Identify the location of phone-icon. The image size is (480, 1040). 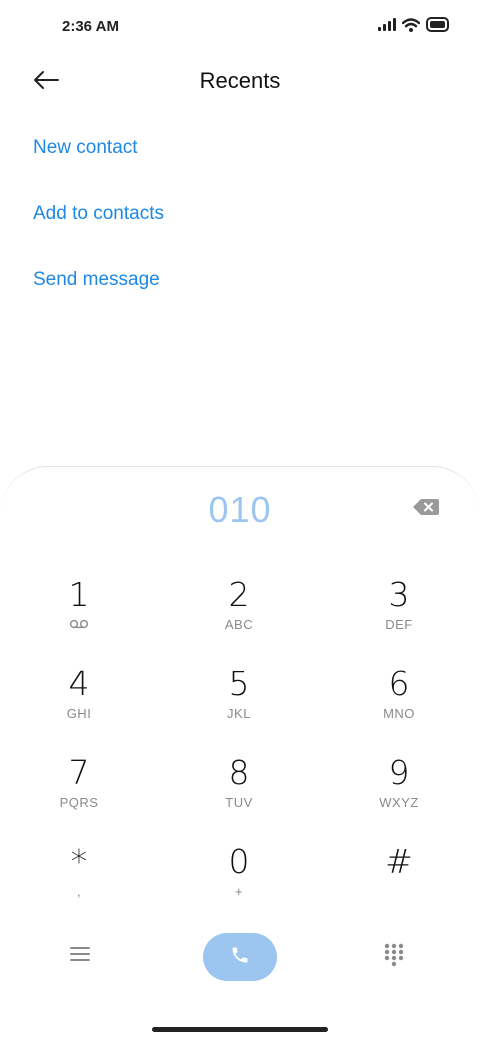
(240, 957).